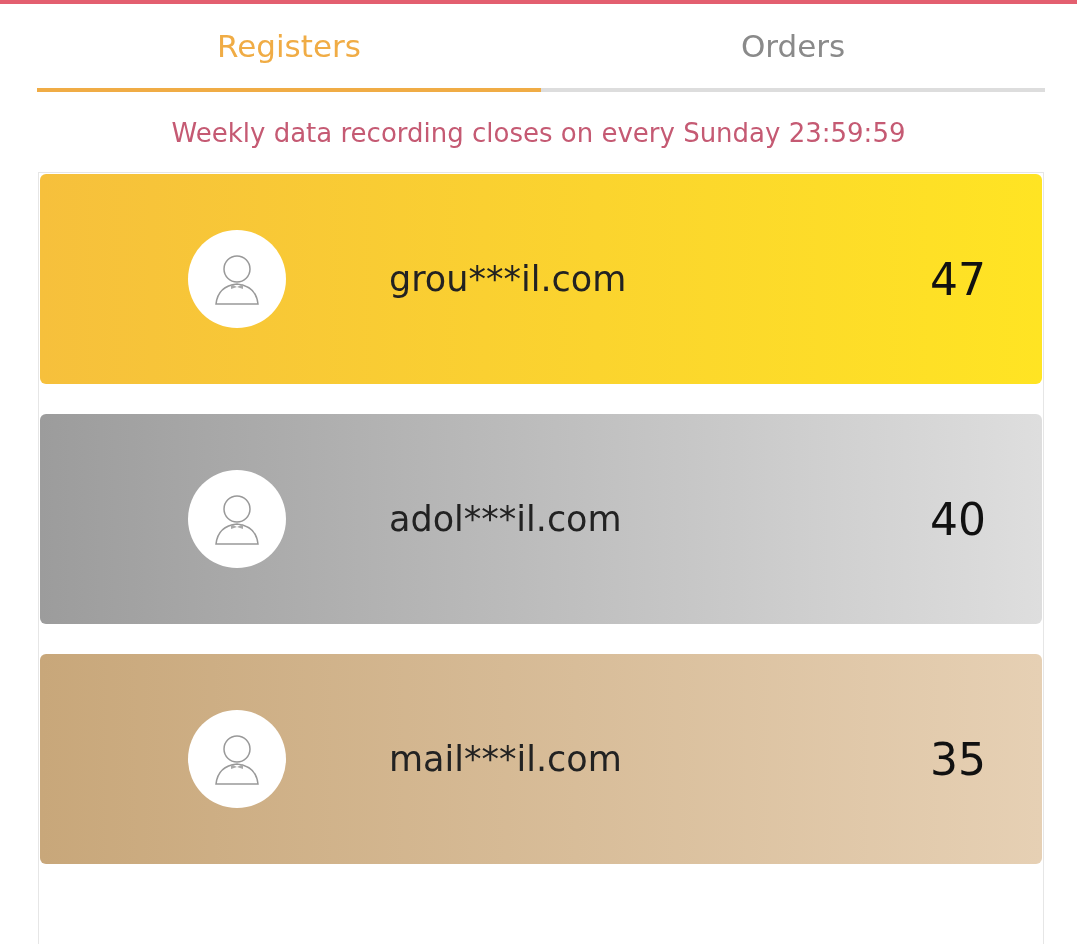 The height and width of the screenshot is (952, 1077). I want to click on user-email: mail***il.com, so click(506, 759).